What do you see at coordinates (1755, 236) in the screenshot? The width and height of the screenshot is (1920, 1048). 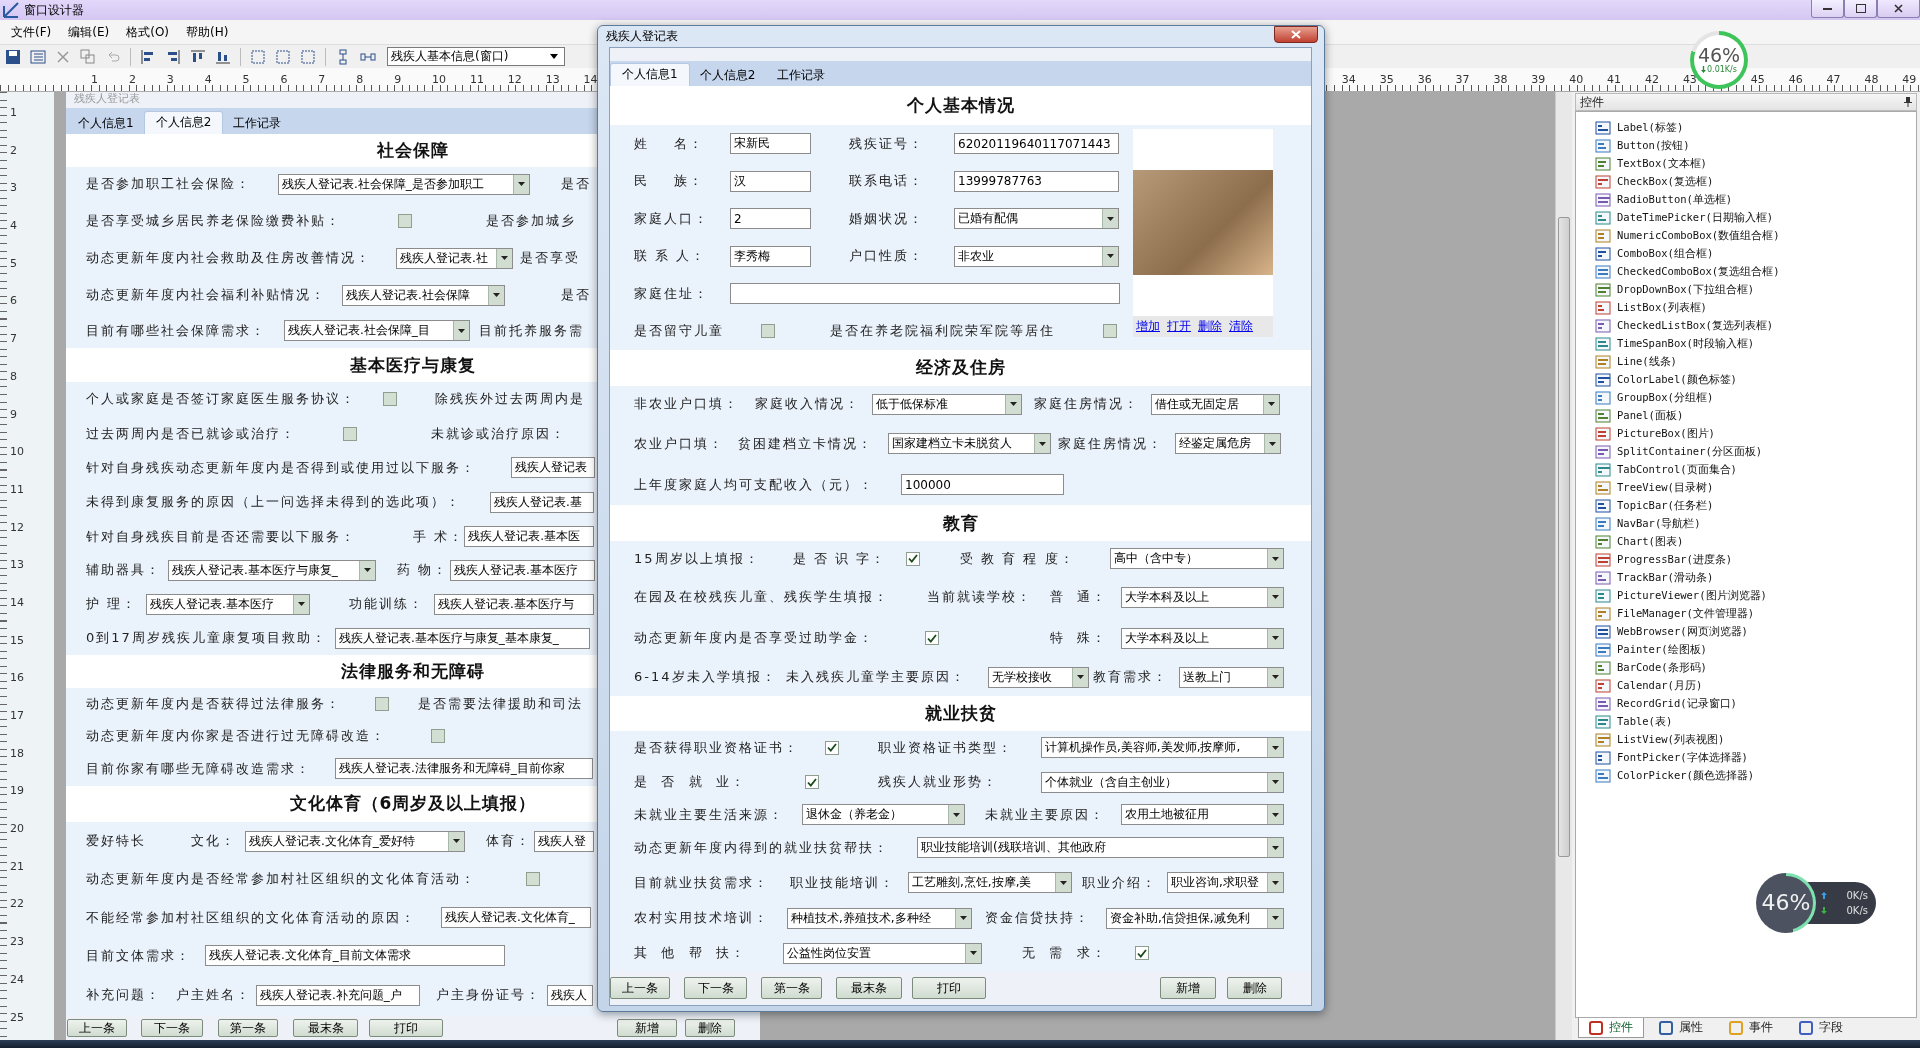 I see `toolbox-item: NumericComboBox(数值组合框)` at bounding box center [1755, 236].